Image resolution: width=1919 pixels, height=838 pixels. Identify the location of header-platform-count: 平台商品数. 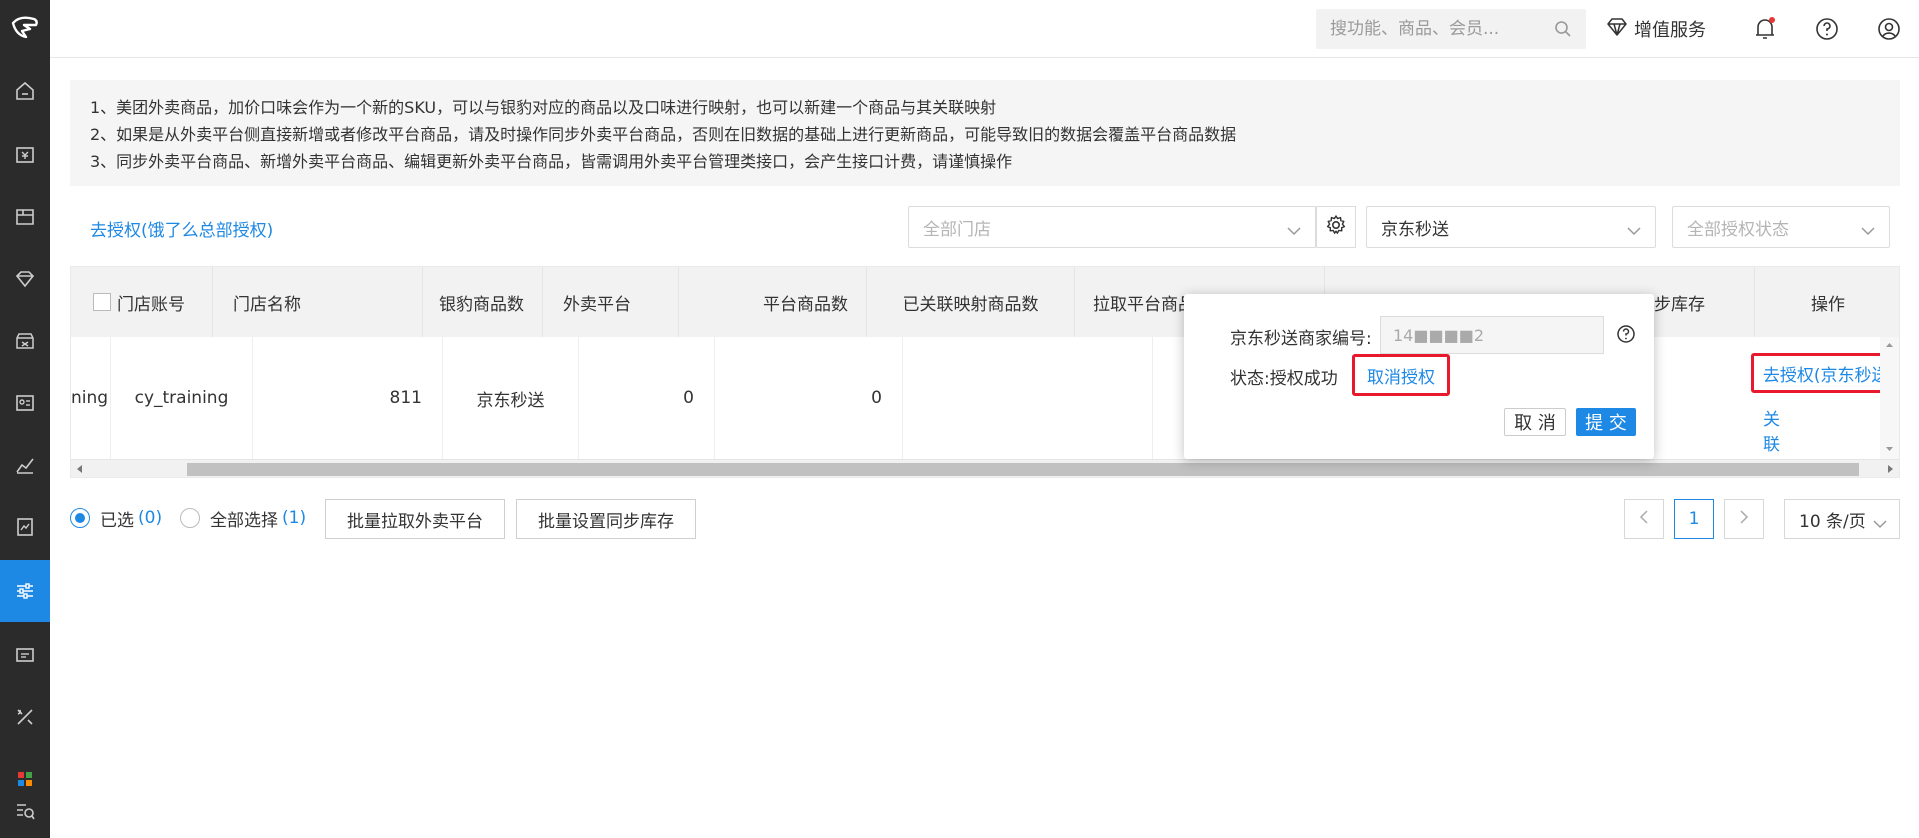
(773, 302).